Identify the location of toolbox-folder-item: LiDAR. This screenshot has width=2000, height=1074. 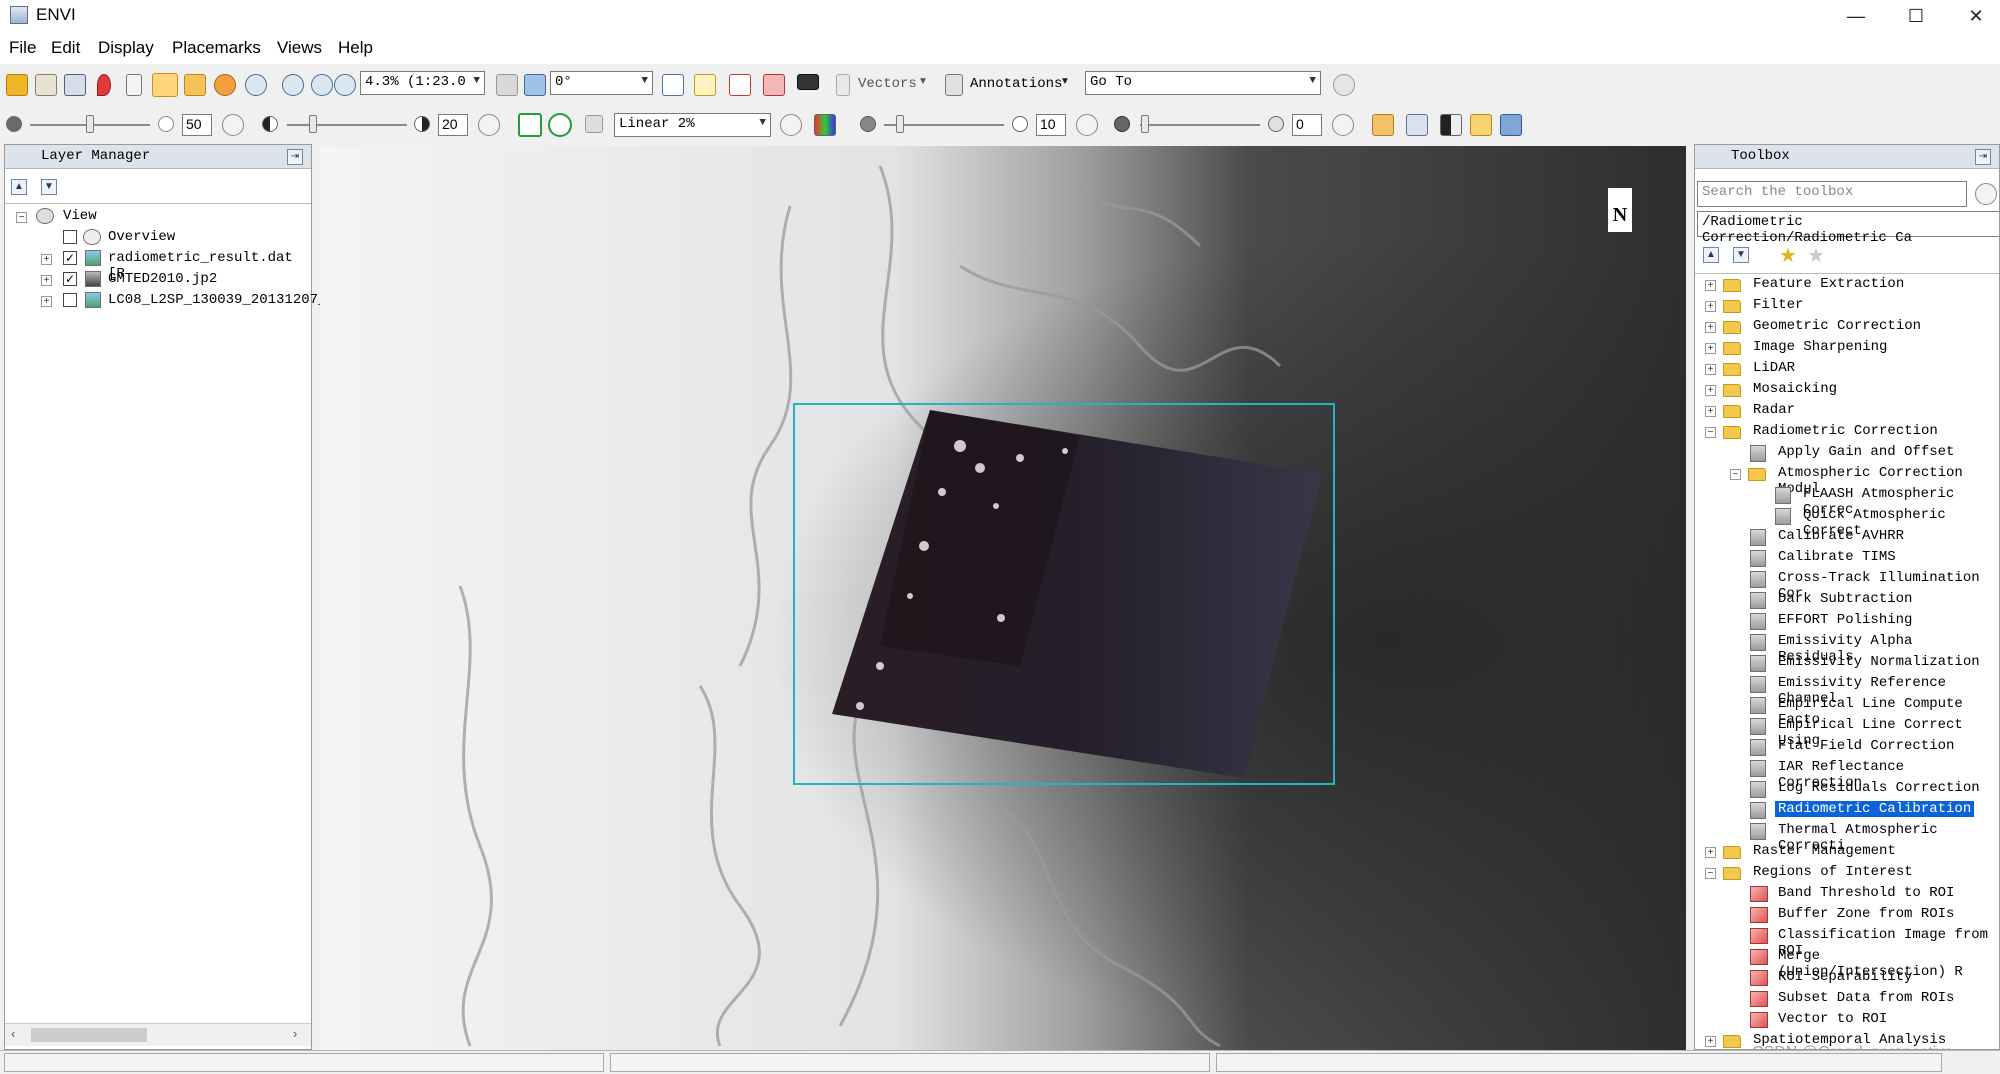
(1774, 368).